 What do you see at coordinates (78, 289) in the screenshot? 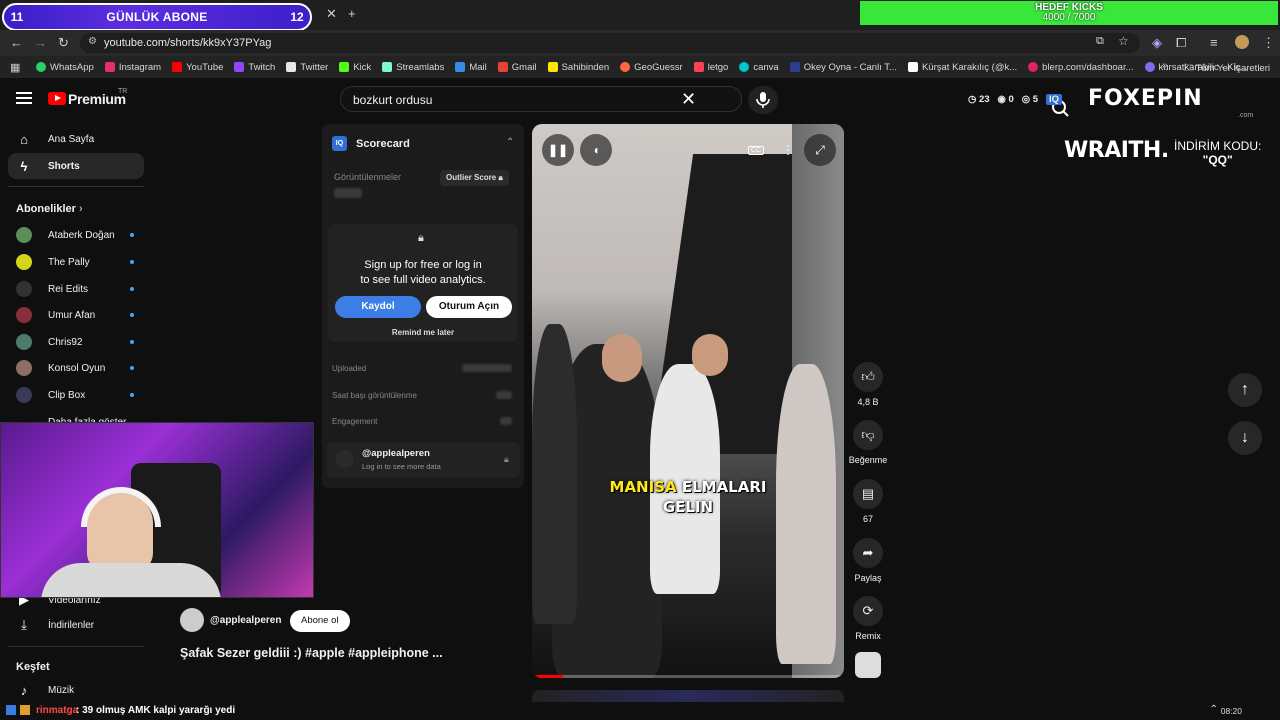
I see `subscription-item: Rei Edits` at bounding box center [78, 289].